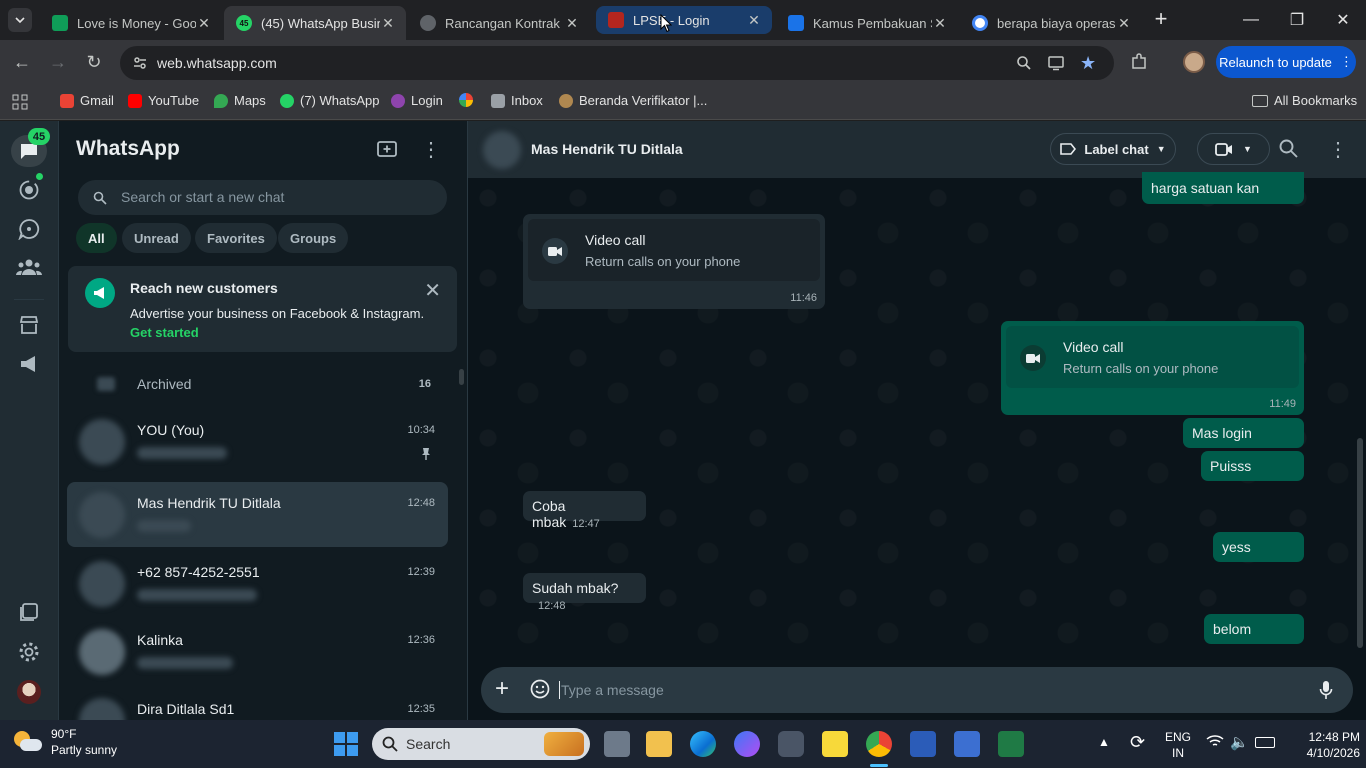  Describe the element at coordinates (29, 268) in the screenshot. I see `communities-icon` at that location.